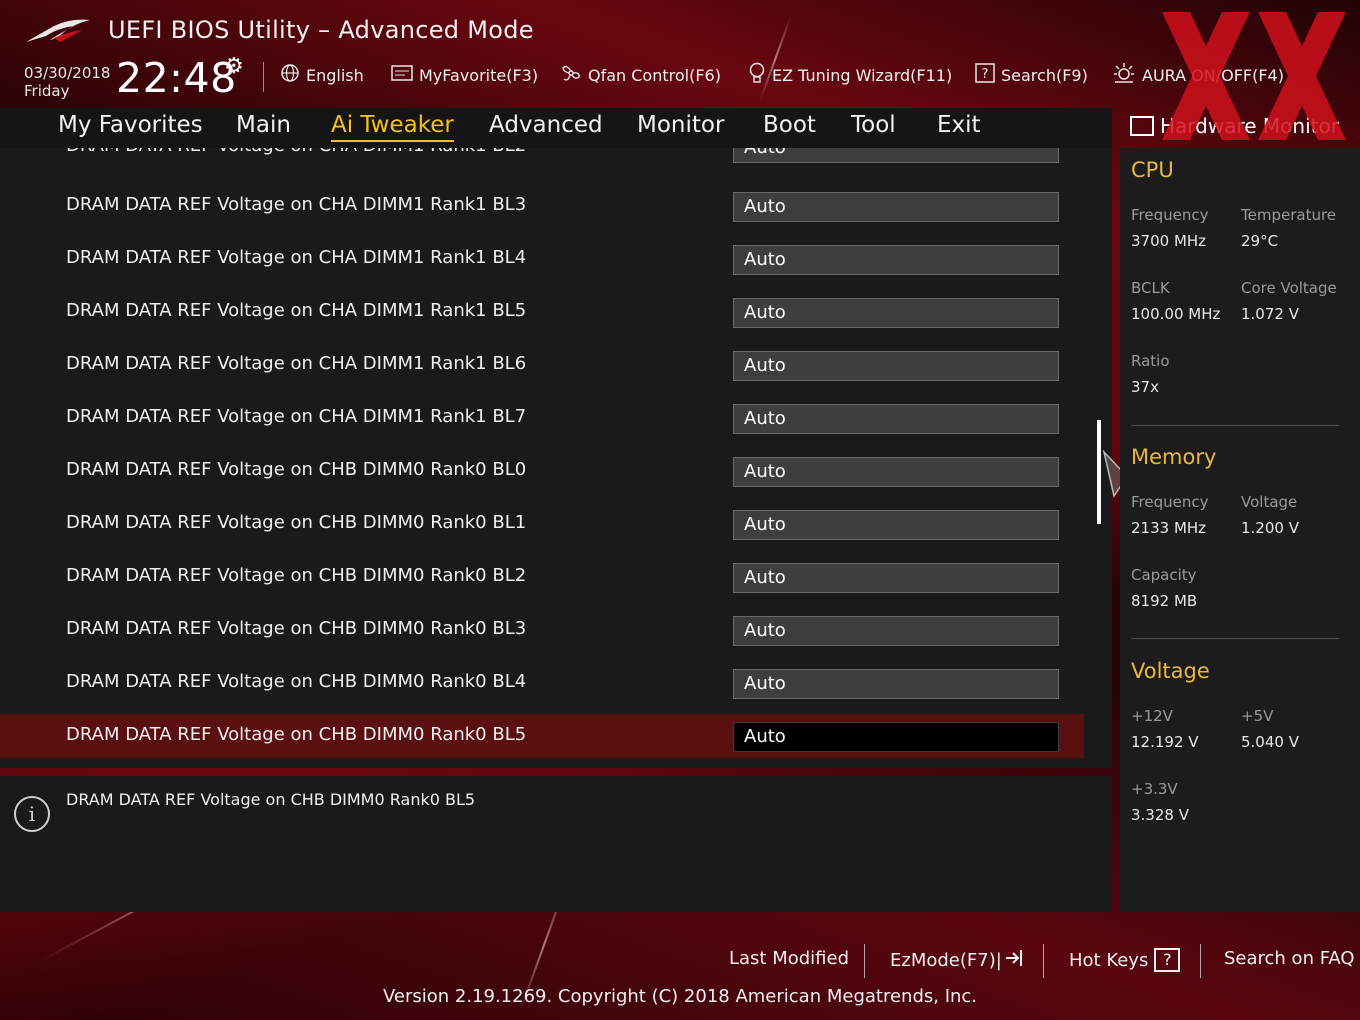  I want to click on fan-icon, so click(571, 75).